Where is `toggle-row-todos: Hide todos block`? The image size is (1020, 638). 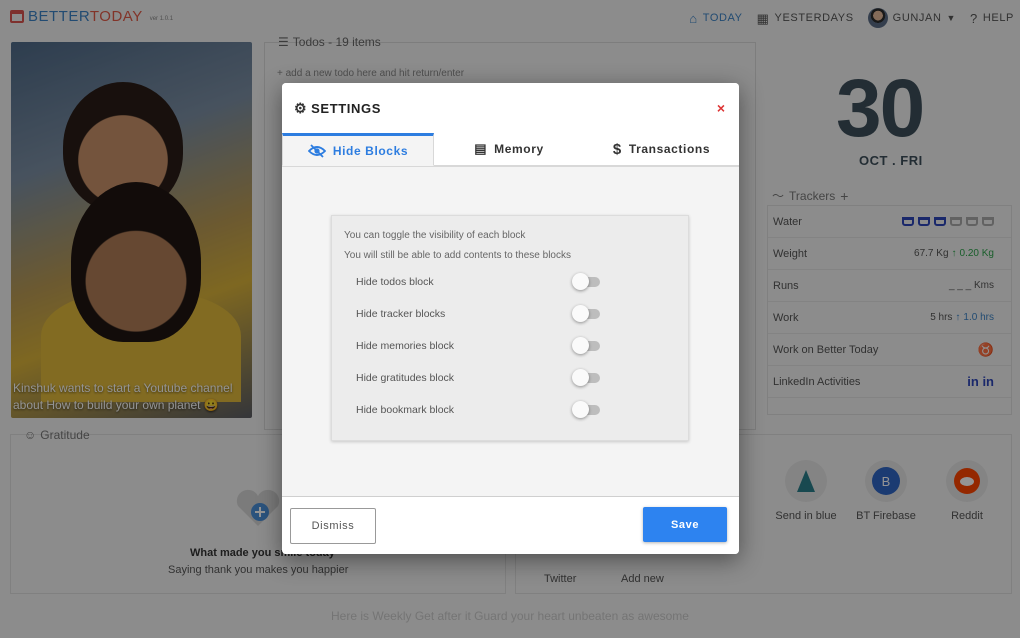
toggle-row-todos: Hide todos block is located at coordinates (510, 282).